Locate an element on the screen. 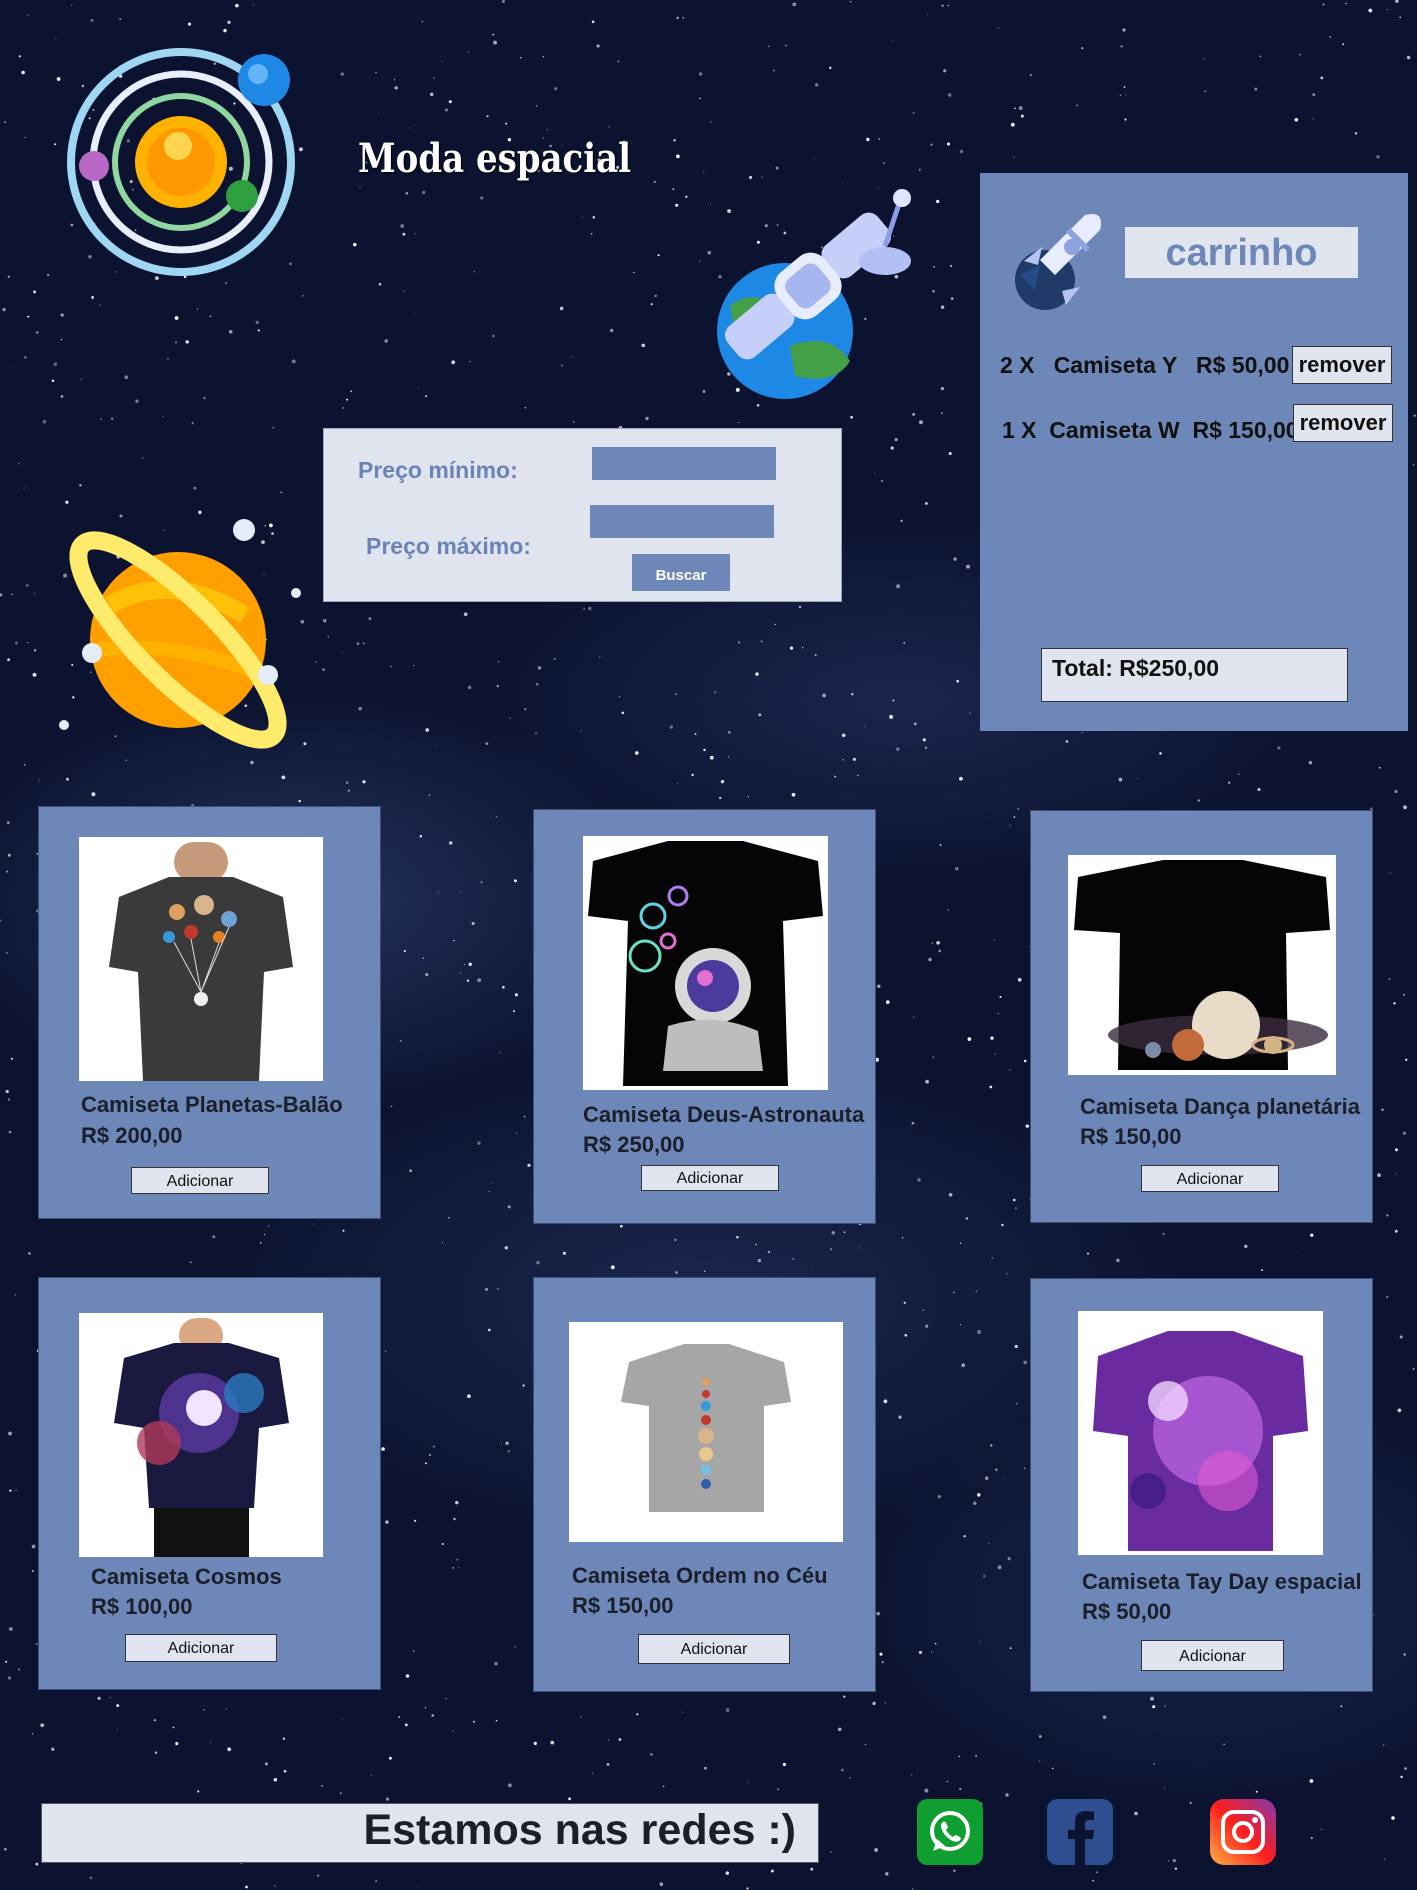 This screenshot has width=1417, height=1890. min-price-label: Preço mínimo: is located at coordinates (438, 470).